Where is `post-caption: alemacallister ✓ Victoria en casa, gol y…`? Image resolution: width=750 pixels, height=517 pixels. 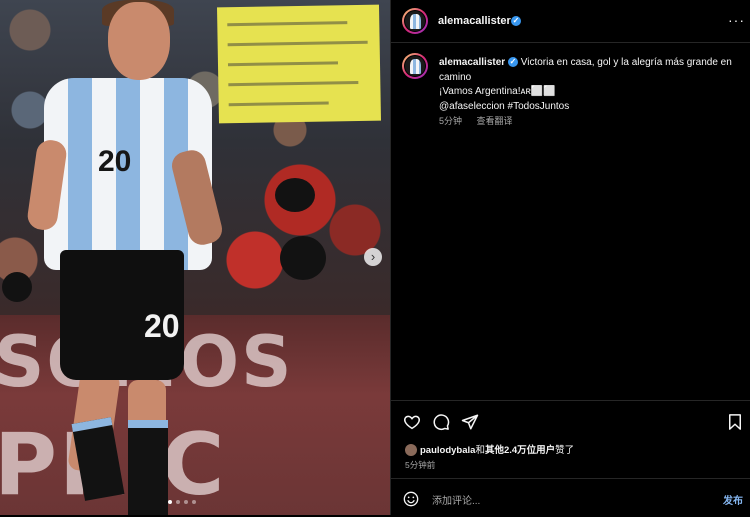 post-caption: alemacallister ✓ Victoria en casa, gol y… is located at coordinates (589, 85).